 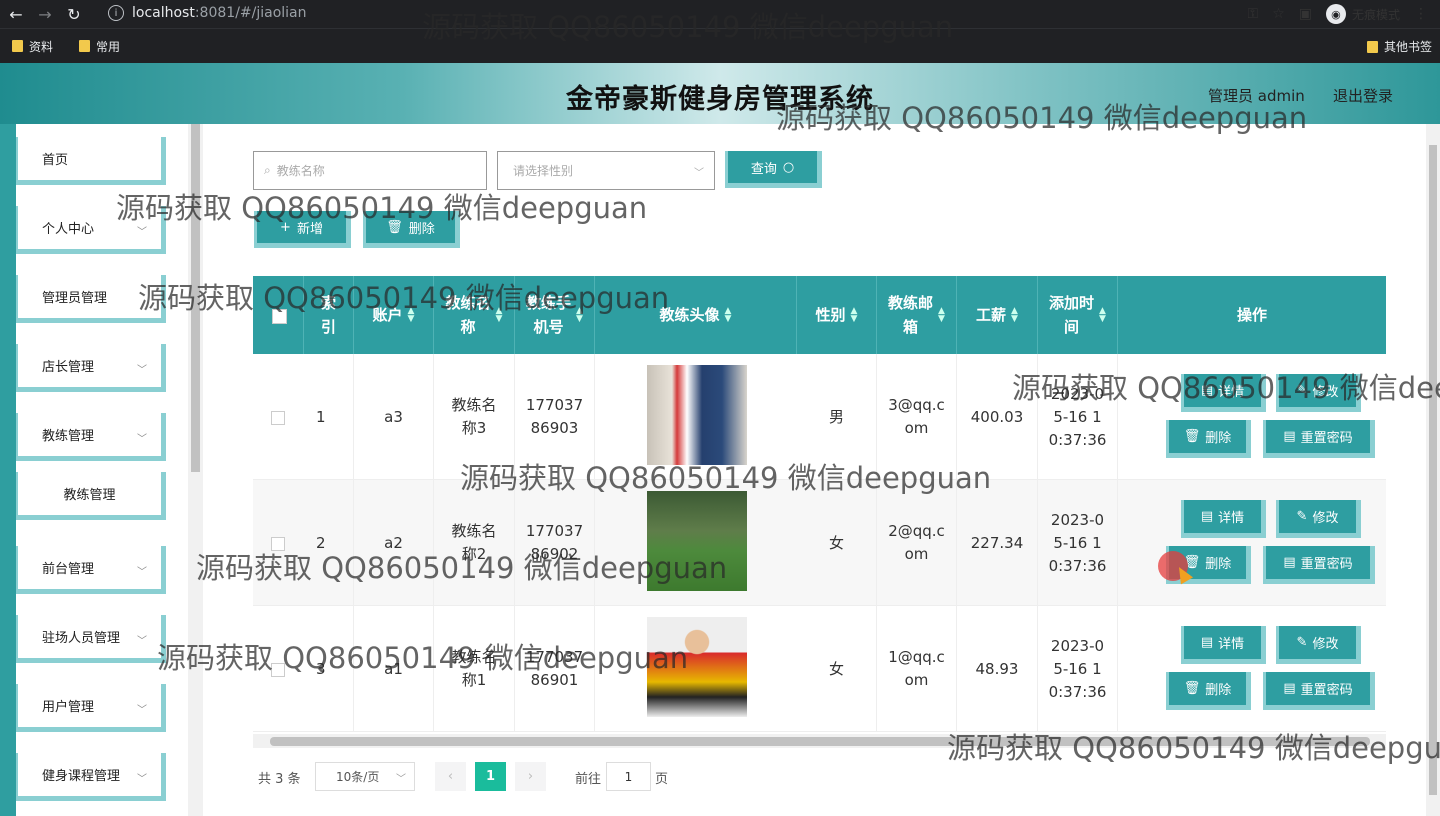 I want to click on table-hscrollbar-thumb, so click(x=820, y=741).